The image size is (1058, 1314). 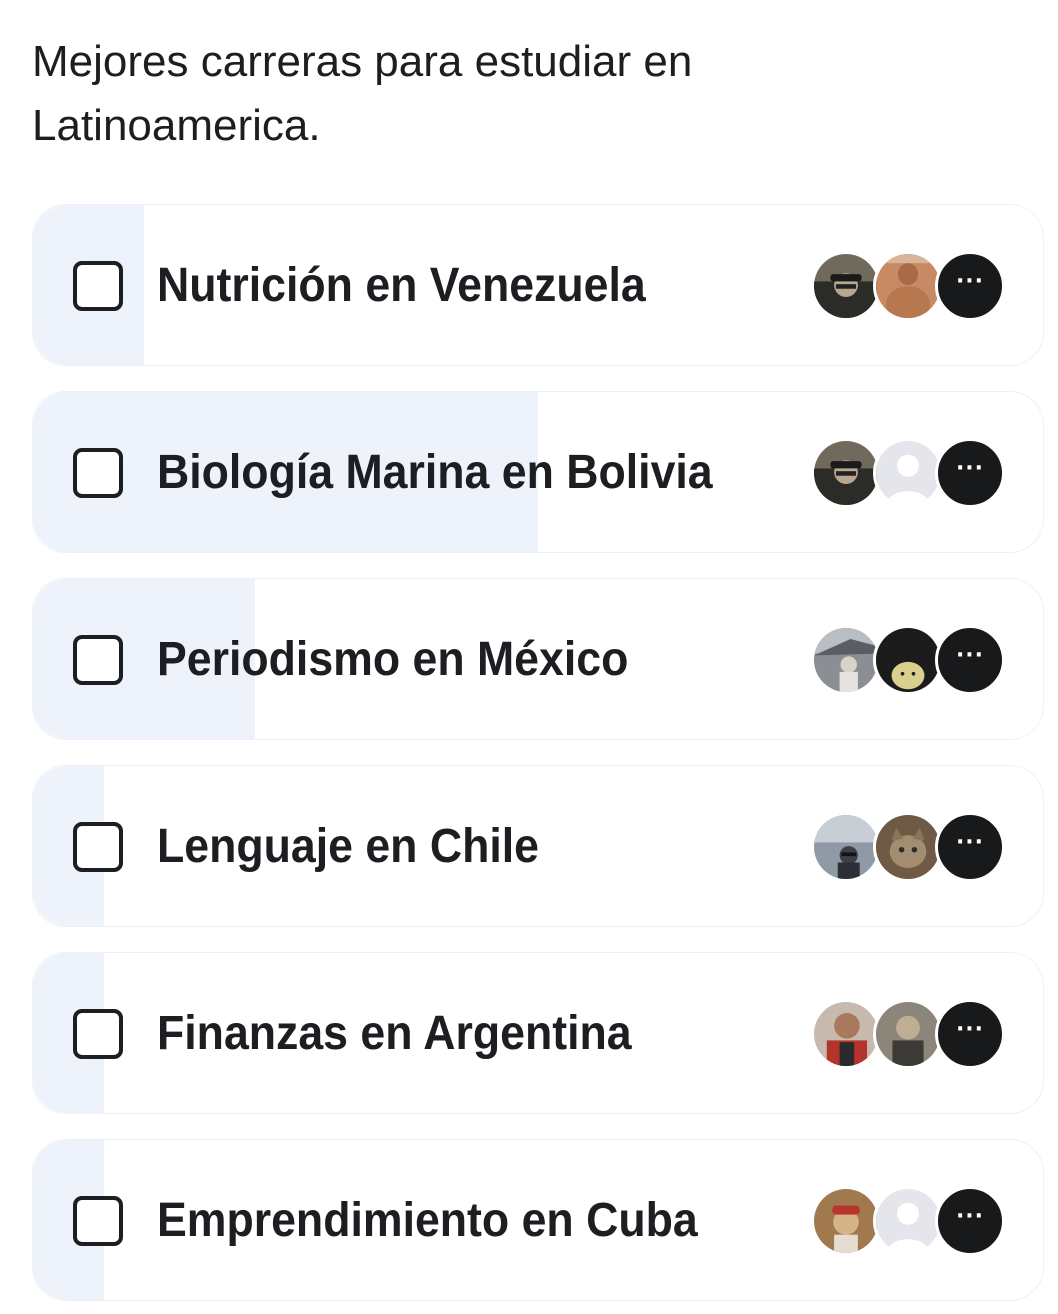 What do you see at coordinates (348, 846) in the screenshot?
I see `option-label: Lenguaje en Chile` at bounding box center [348, 846].